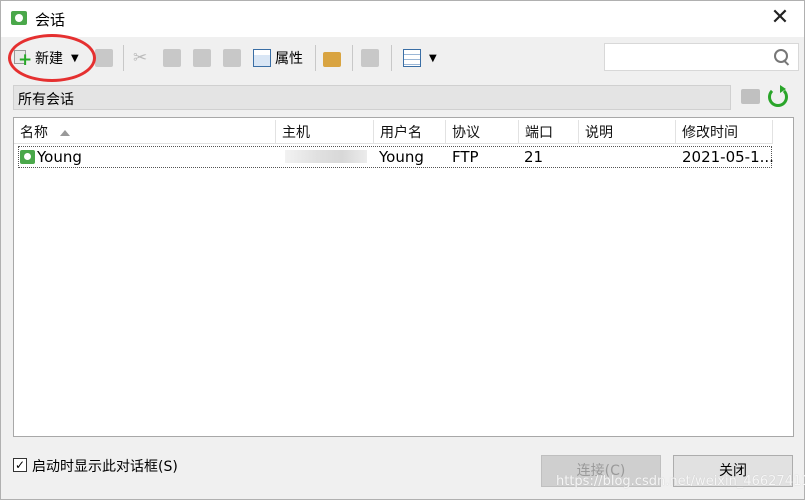  I want to click on cut-button: ✂, so click(142, 58).